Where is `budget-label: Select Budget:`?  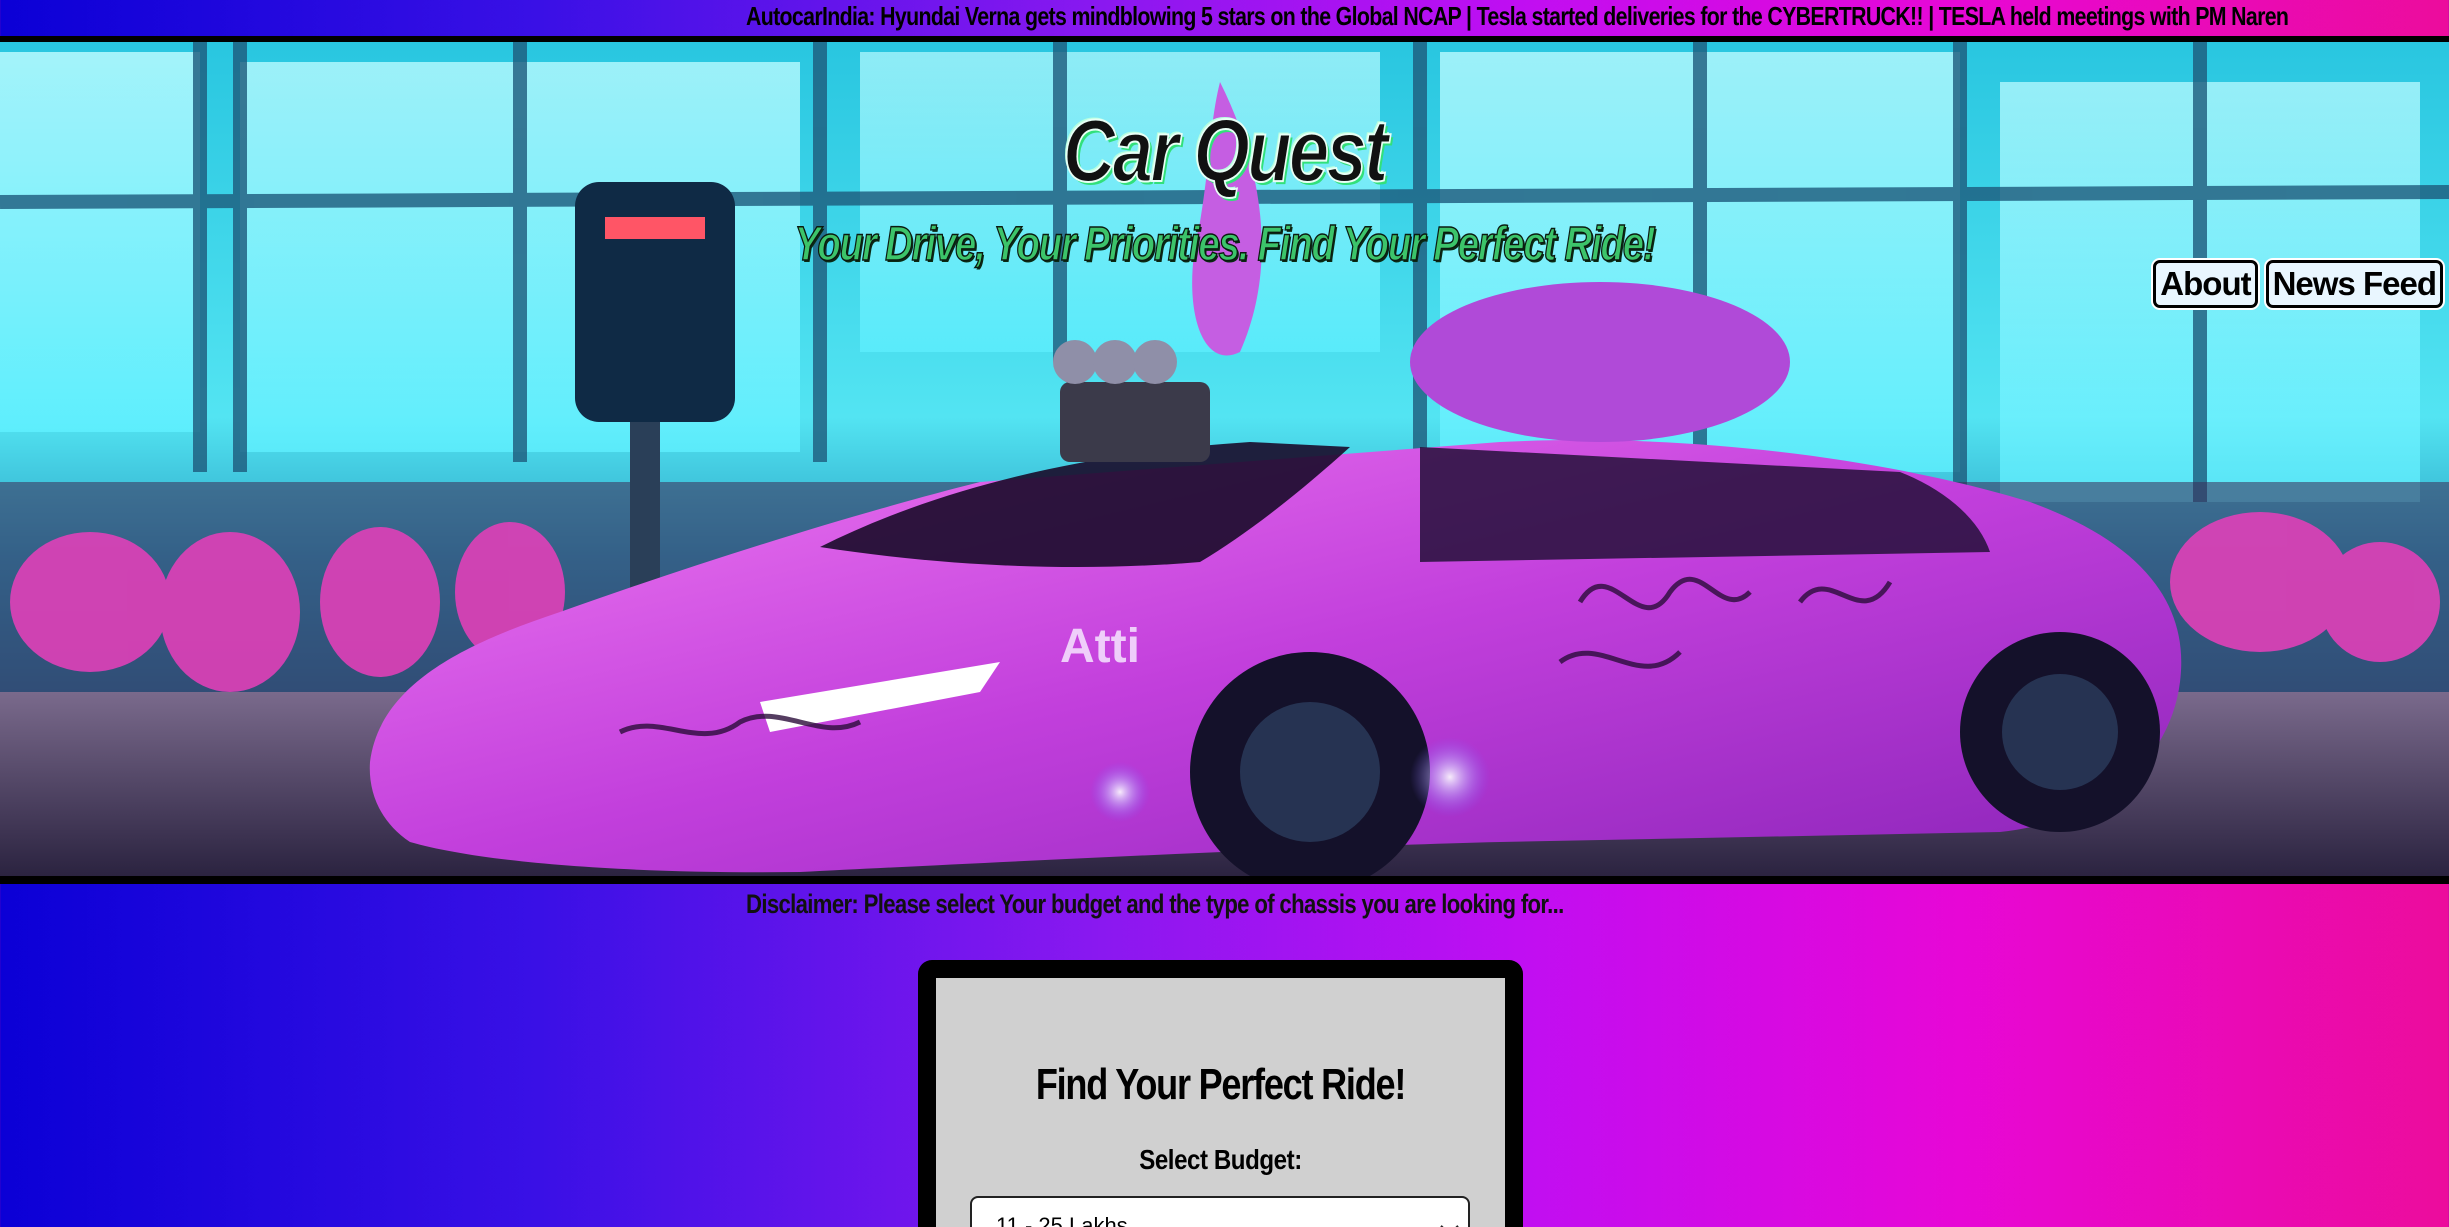 budget-label: Select Budget: is located at coordinates (1220, 1159).